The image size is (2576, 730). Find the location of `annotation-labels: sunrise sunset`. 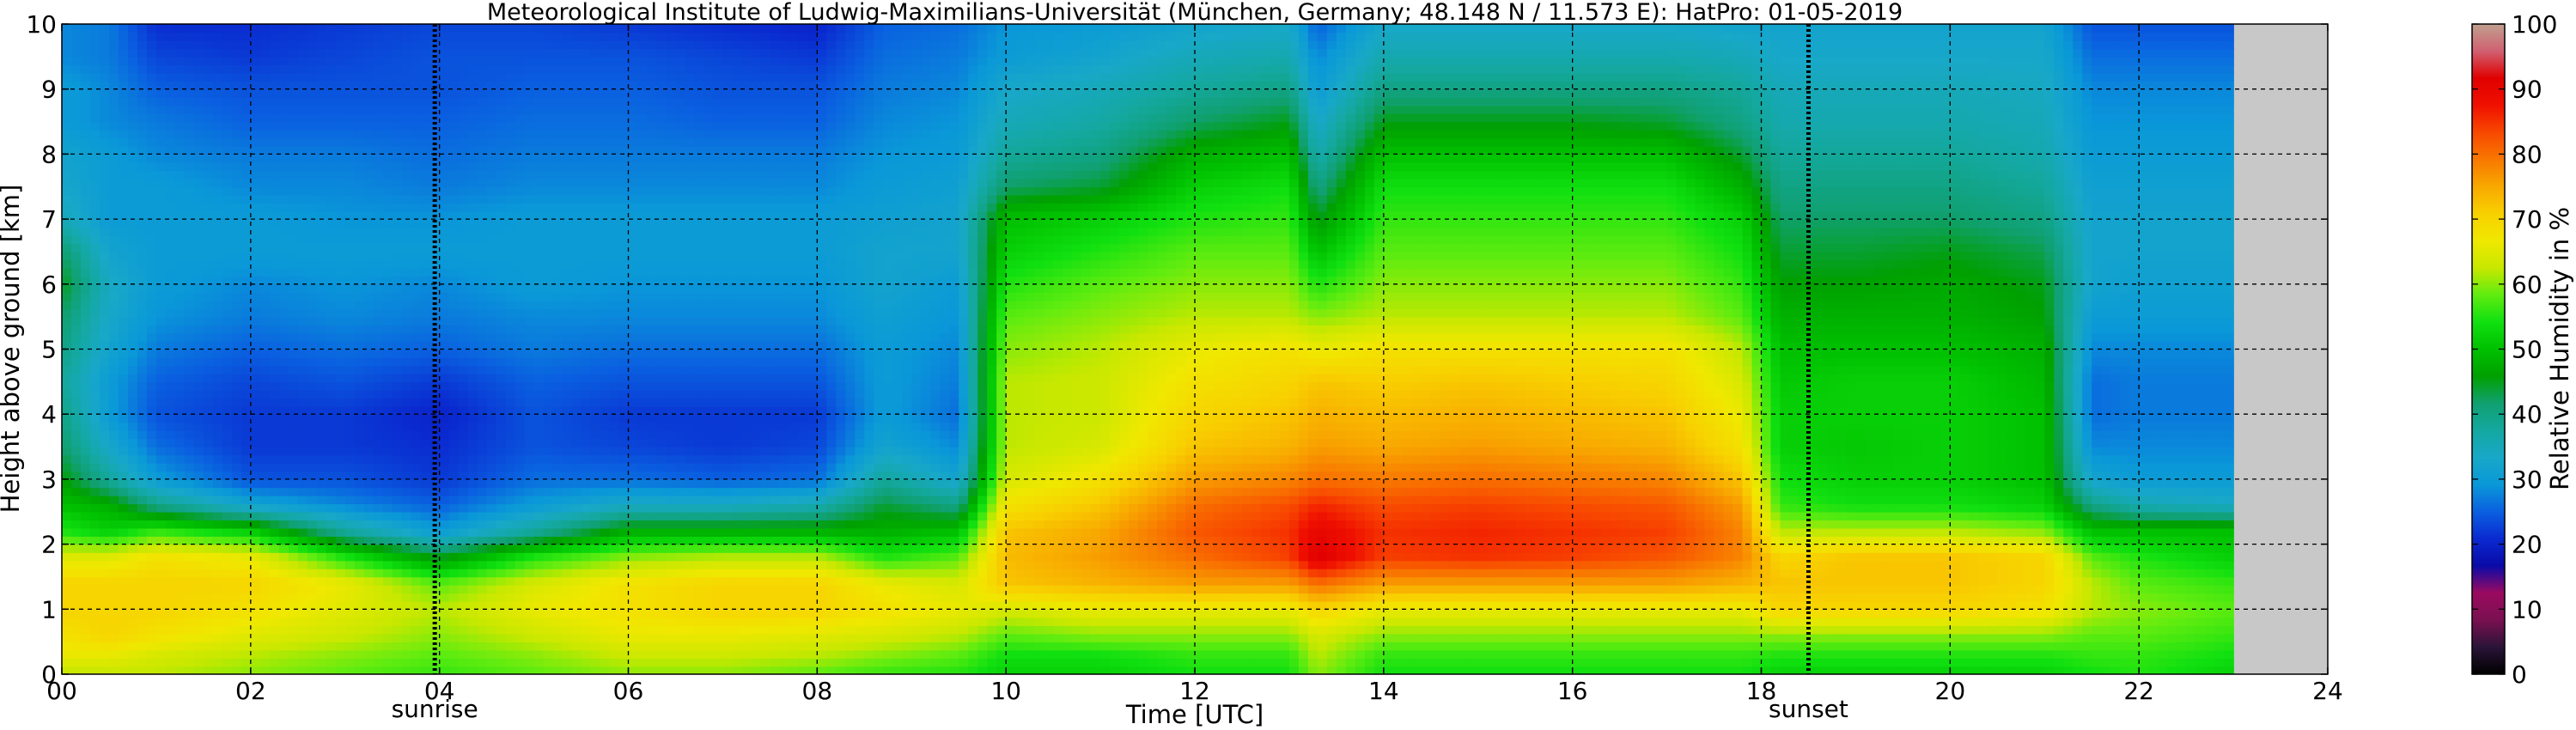

annotation-labels: sunrise sunset is located at coordinates (1120, 709).